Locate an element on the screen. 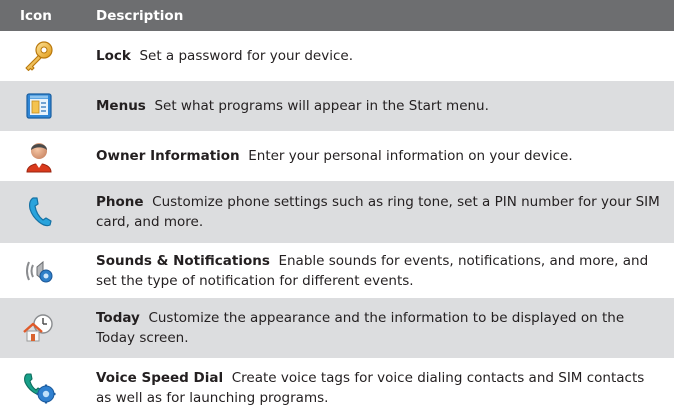 This screenshot has height=419, width=674. table-row: Lock Set a password for your device. is located at coordinates (337, 56).